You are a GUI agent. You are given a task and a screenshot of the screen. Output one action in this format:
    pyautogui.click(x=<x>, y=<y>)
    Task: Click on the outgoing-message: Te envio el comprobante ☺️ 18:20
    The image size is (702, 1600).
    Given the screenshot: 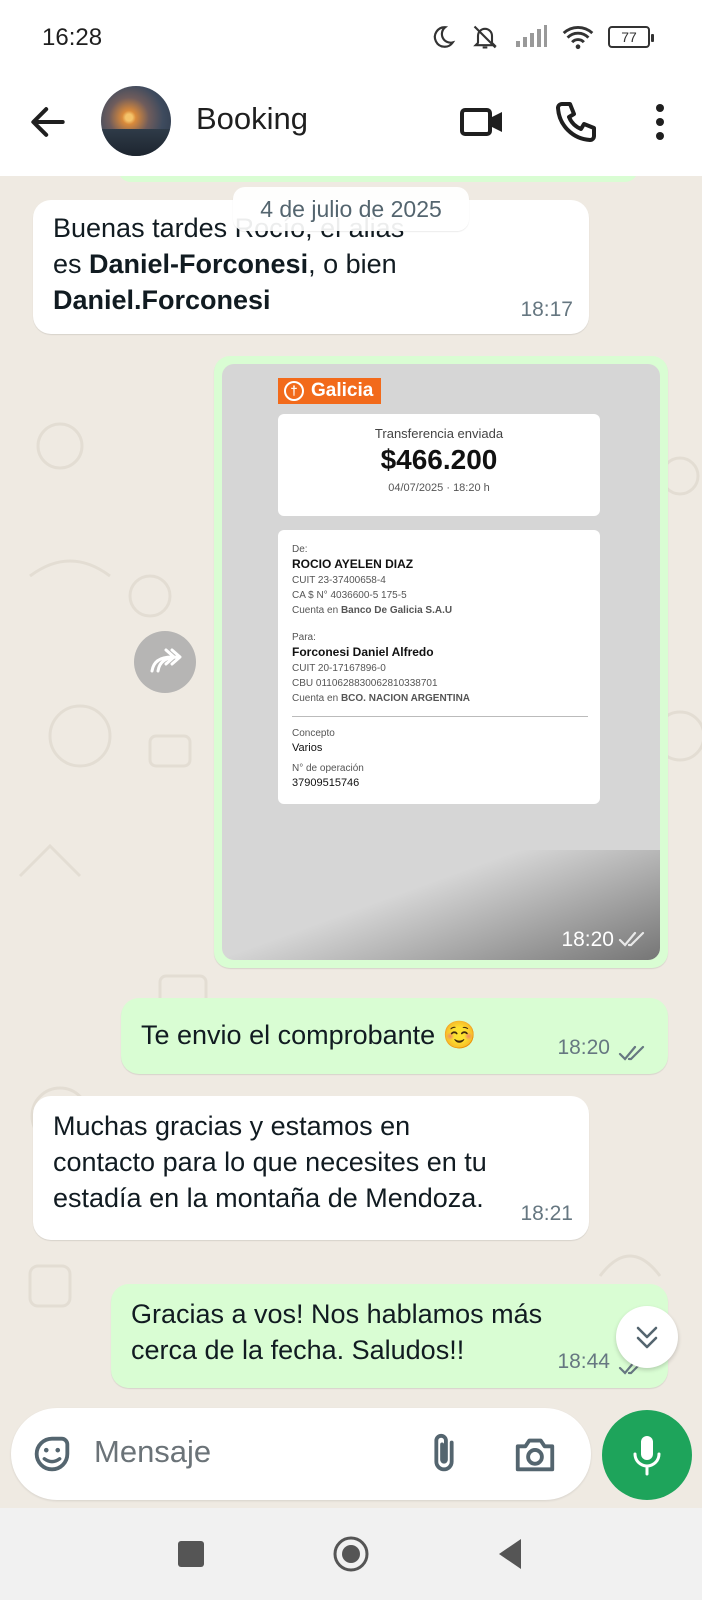 What is the action you would take?
    pyautogui.click(x=394, y=1036)
    